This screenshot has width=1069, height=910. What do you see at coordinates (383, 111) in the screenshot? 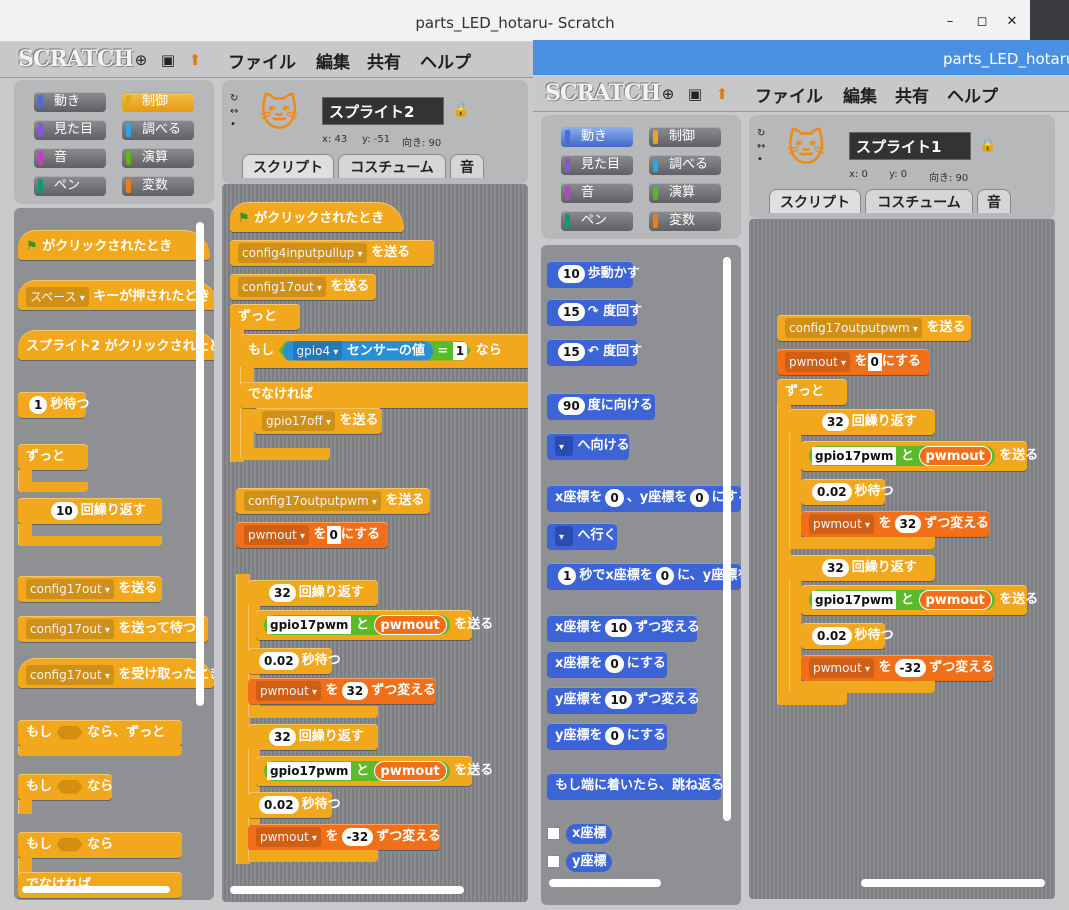
I see `sprite-name-field: スプライト2` at bounding box center [383, 111].